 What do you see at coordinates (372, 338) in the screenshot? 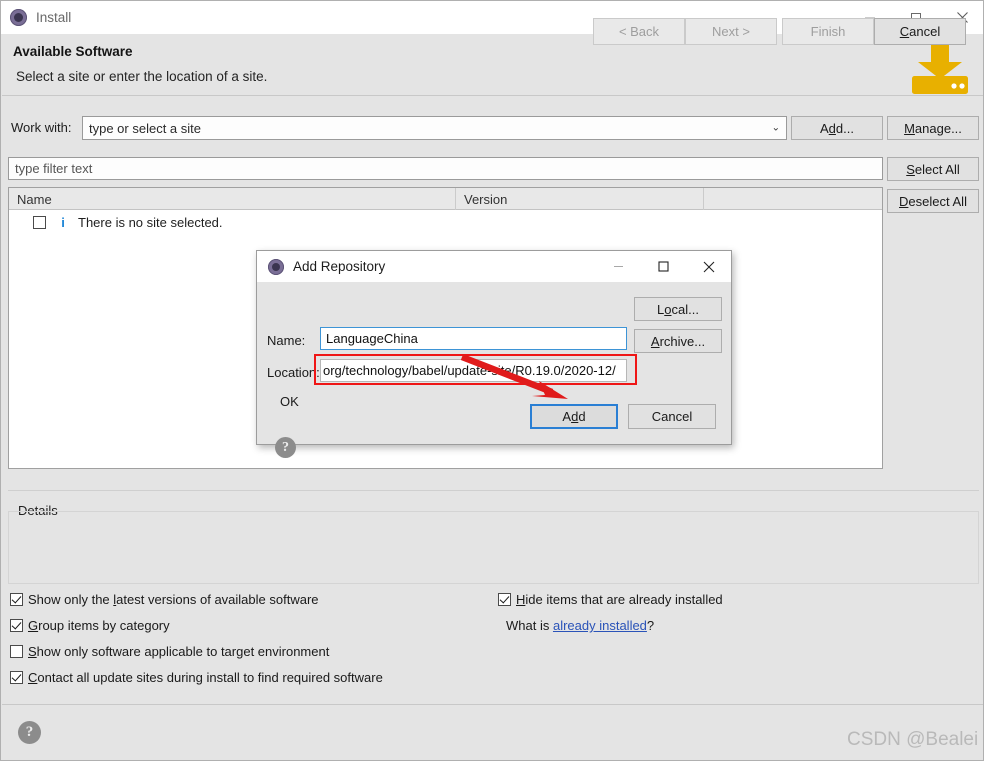
I see `repository-name-value: LanguageChina` at bounding box center [372, 338].